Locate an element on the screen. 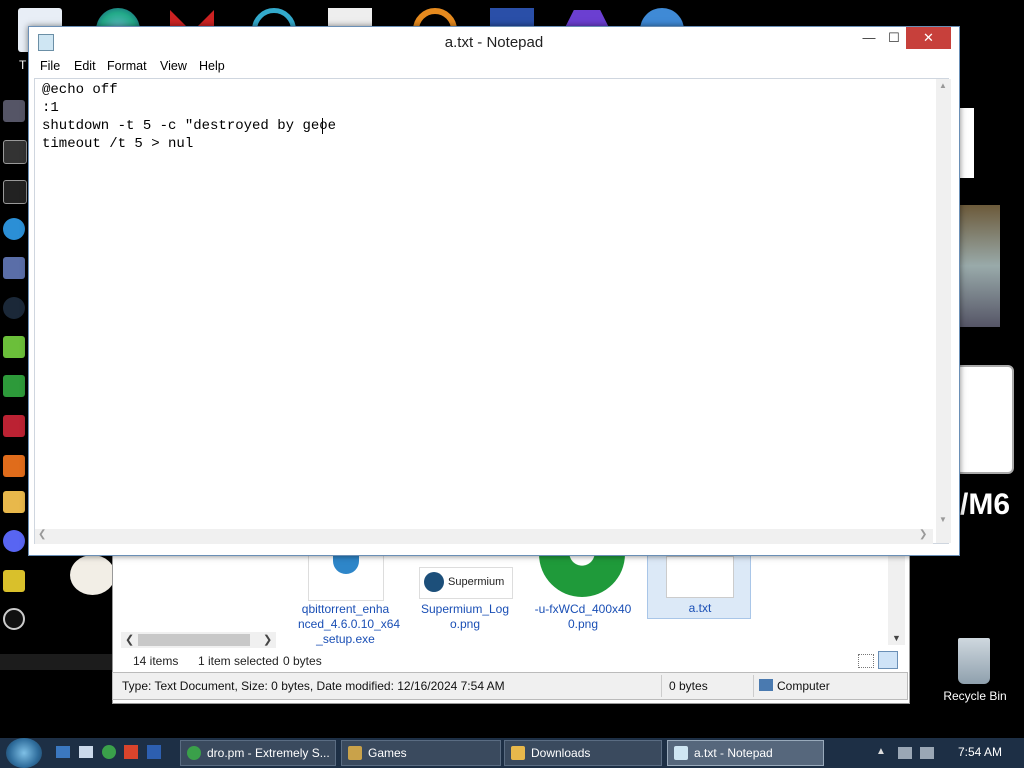  menu-file: File is located at coordinates (50, 66).